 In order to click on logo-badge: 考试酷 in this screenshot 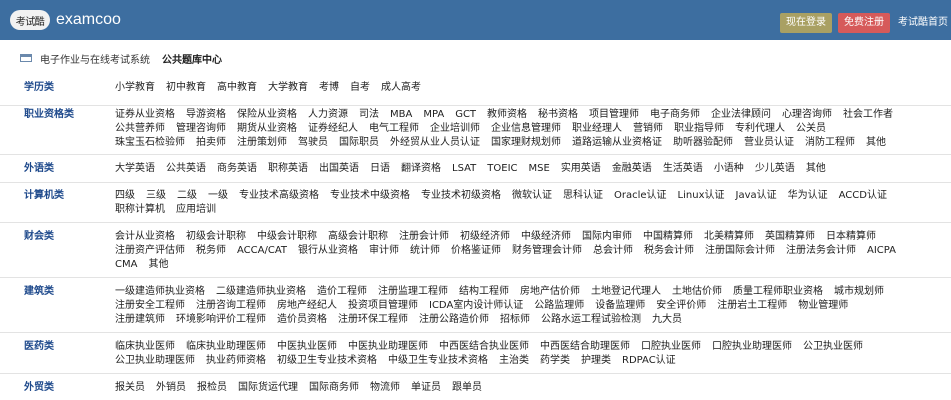, I will do `click(30, 20)`.